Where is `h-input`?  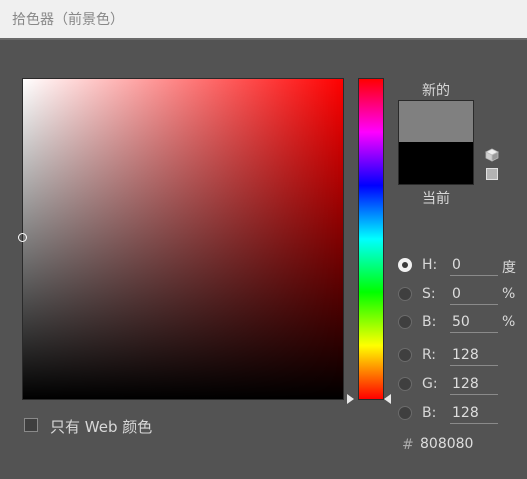
h-input is located at coordinates (474, 265).